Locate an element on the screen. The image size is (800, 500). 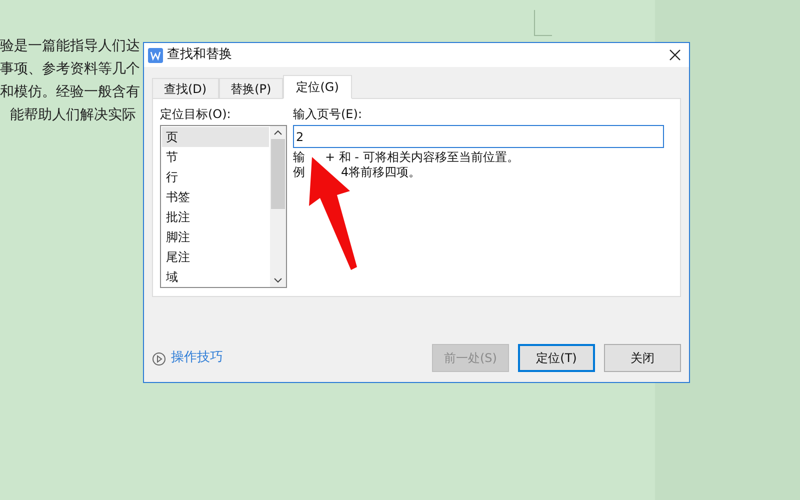
scroll-down-icon is located at coordinates (278, 280).